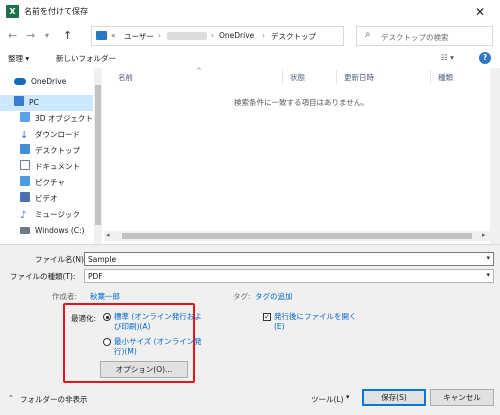  What do you see at coordinates (158, 316) in the screenshot?
I see `radio-standard-label-line1: 標準 (オンライン発行およ` at bounding box center [158, 316].